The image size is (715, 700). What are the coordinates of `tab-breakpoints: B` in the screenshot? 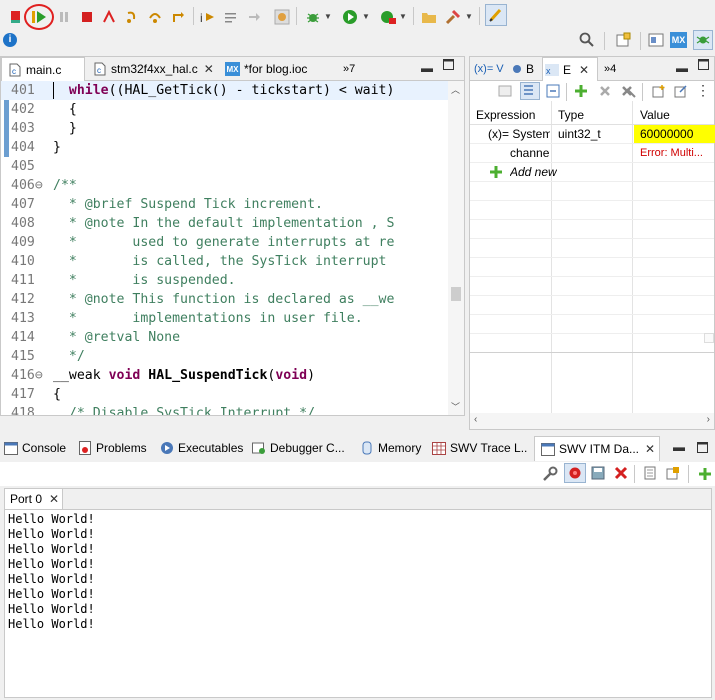 It's located at (525, 69).